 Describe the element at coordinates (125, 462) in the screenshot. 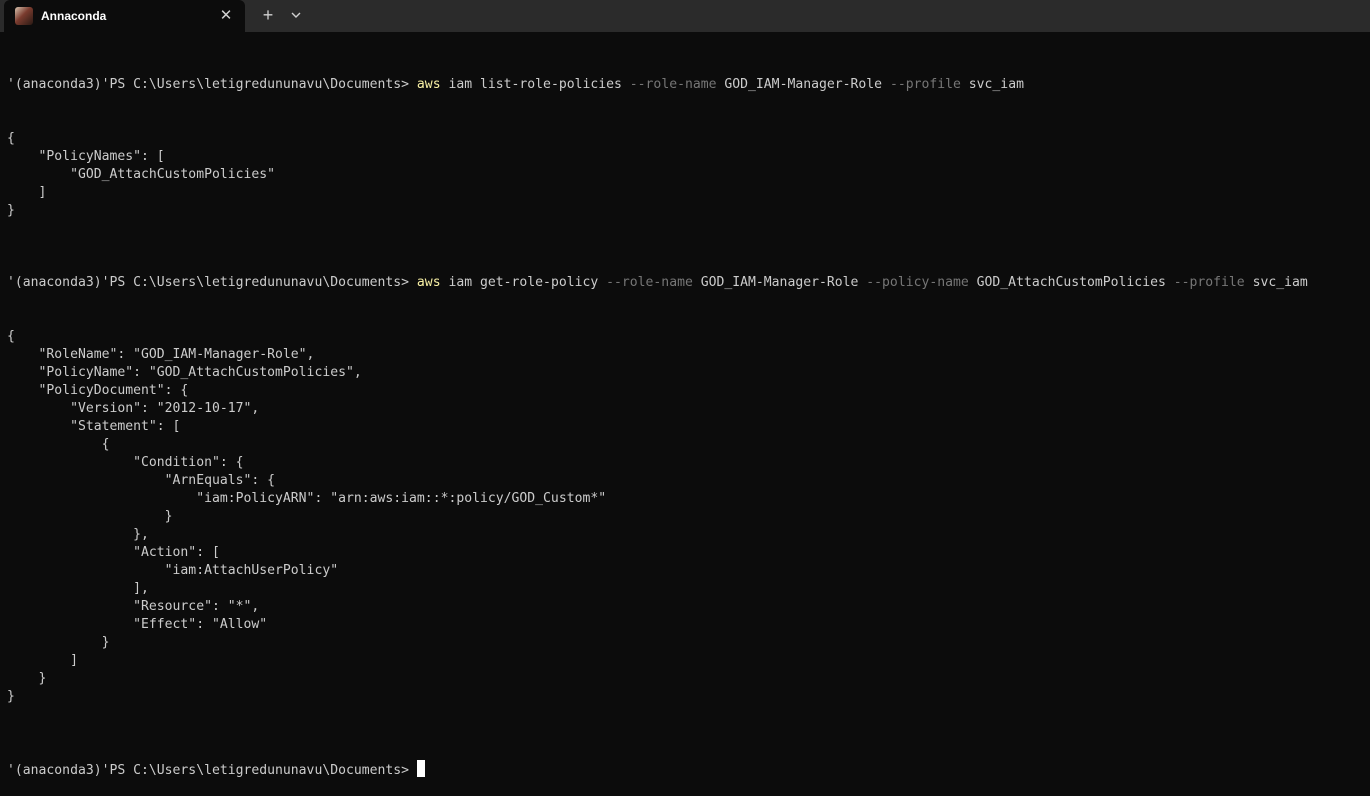

I see `output-line: "Condition": {` at that location.